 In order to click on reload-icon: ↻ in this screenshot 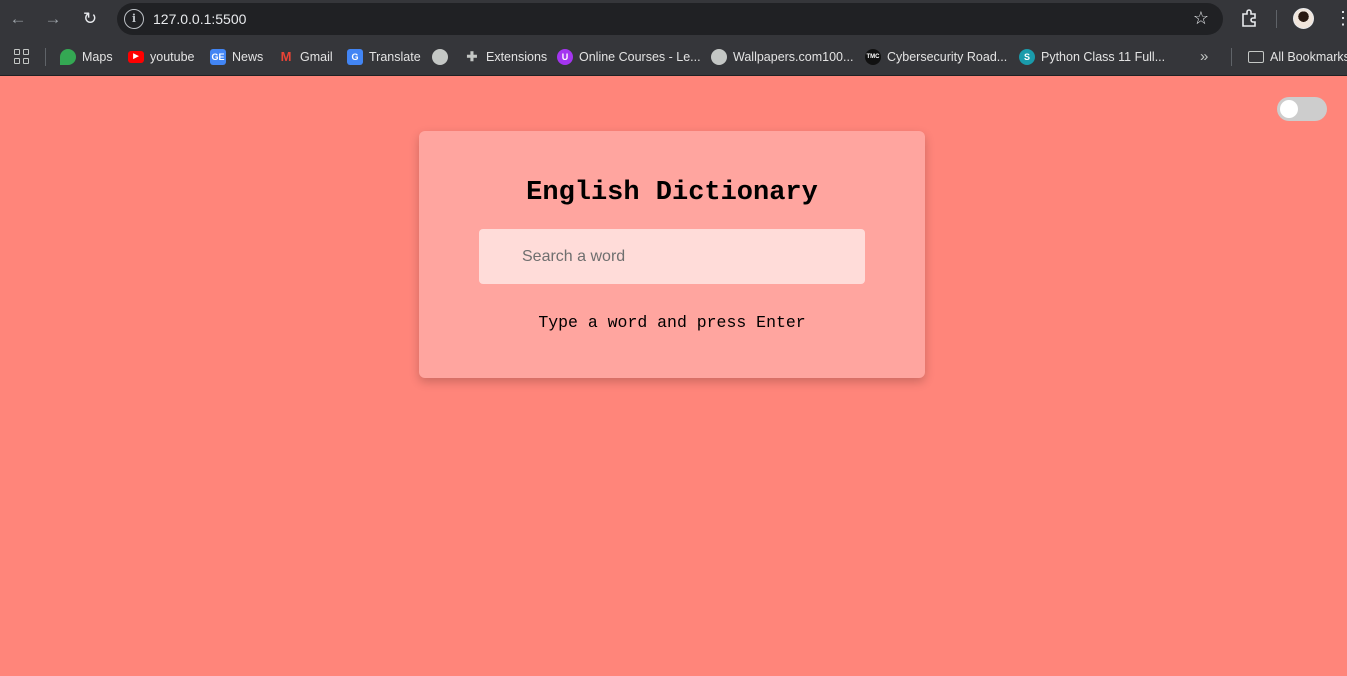, I will do `click(90, 19)`.